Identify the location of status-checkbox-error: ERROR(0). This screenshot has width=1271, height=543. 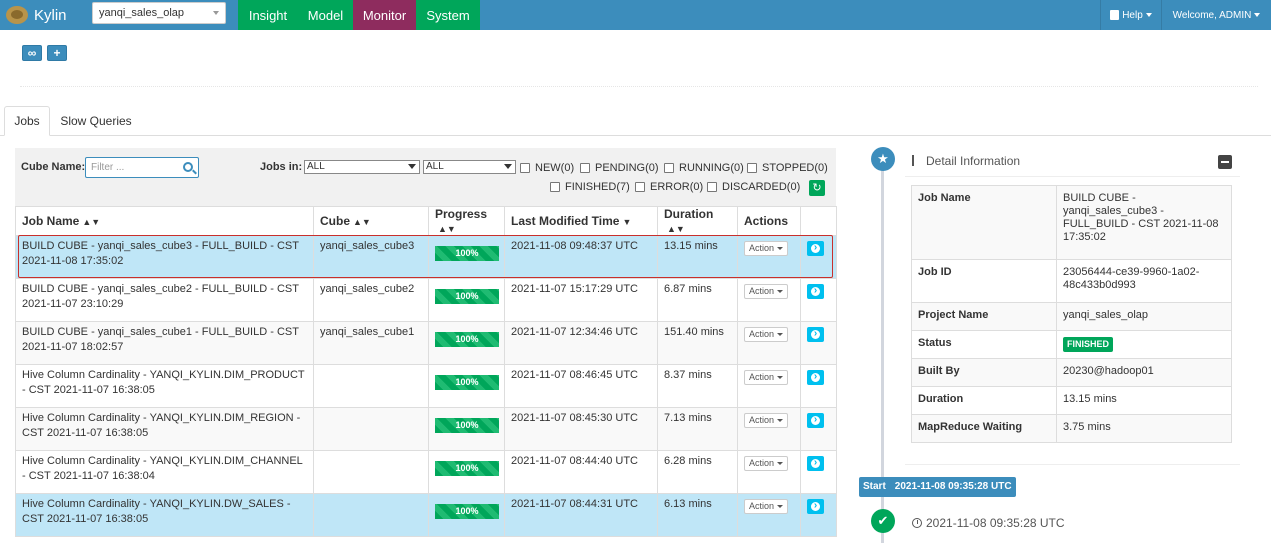
(669, 187).